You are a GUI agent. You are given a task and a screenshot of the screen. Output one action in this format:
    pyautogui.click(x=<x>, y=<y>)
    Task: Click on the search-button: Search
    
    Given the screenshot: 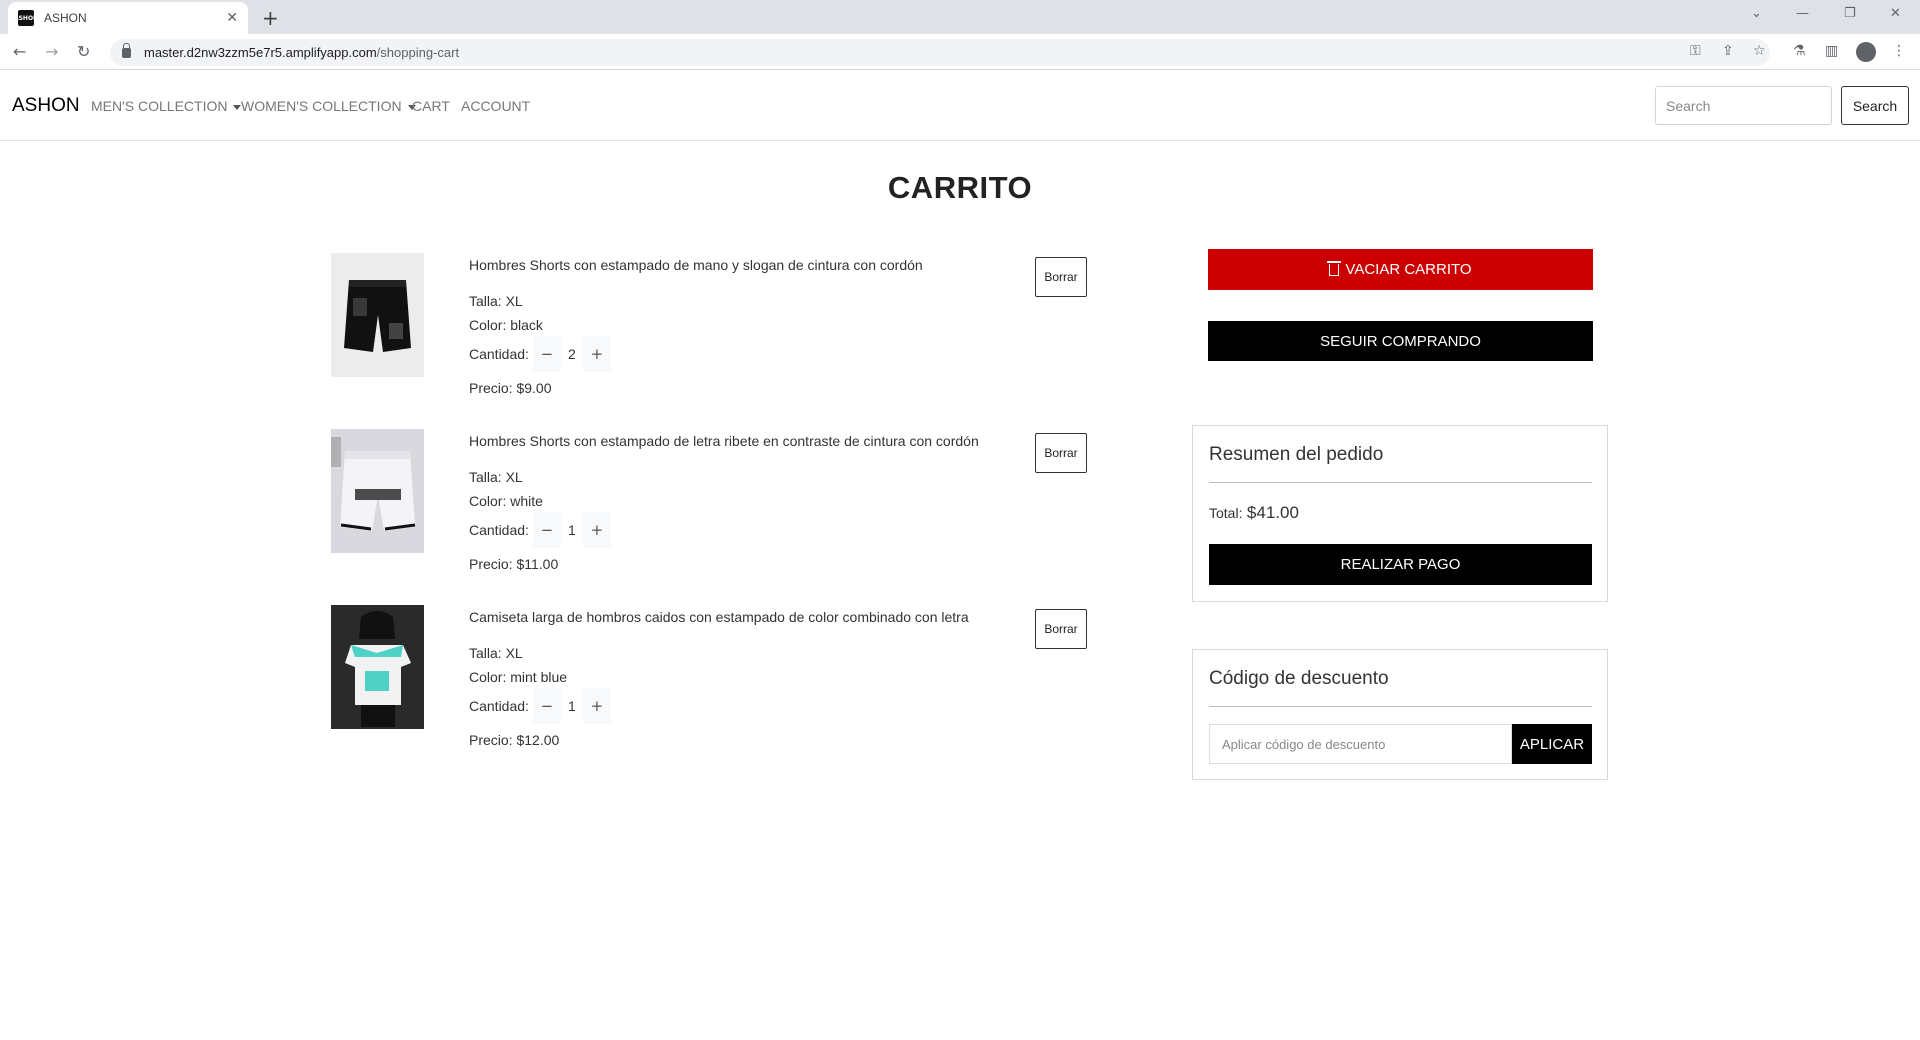 What is the action you would take?
    pyautogui.click(x=1875, y=105)
    